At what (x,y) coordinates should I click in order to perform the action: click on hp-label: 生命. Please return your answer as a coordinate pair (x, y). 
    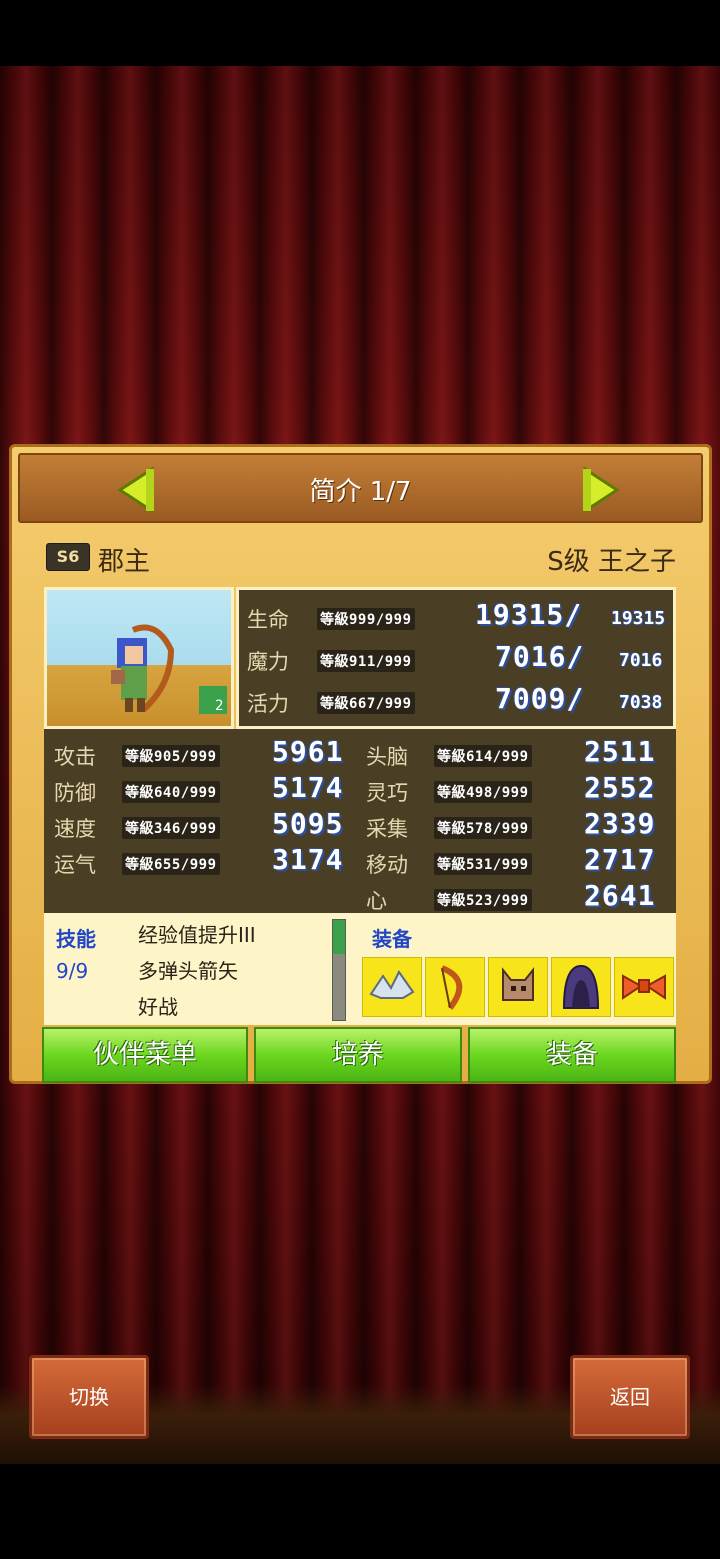
    Looking at the image, I should click on (268, 620).